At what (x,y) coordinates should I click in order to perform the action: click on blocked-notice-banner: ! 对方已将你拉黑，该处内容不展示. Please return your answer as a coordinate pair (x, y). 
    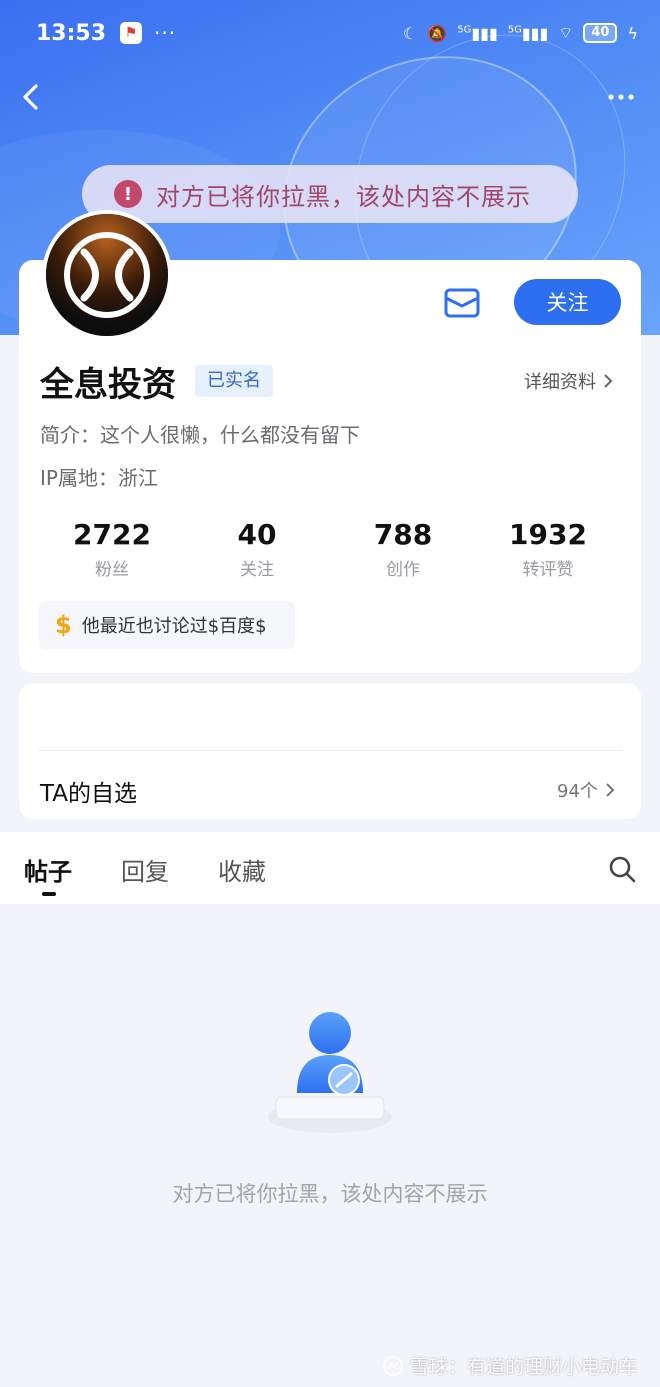
    Looking at the image, I should click on (330, 194).